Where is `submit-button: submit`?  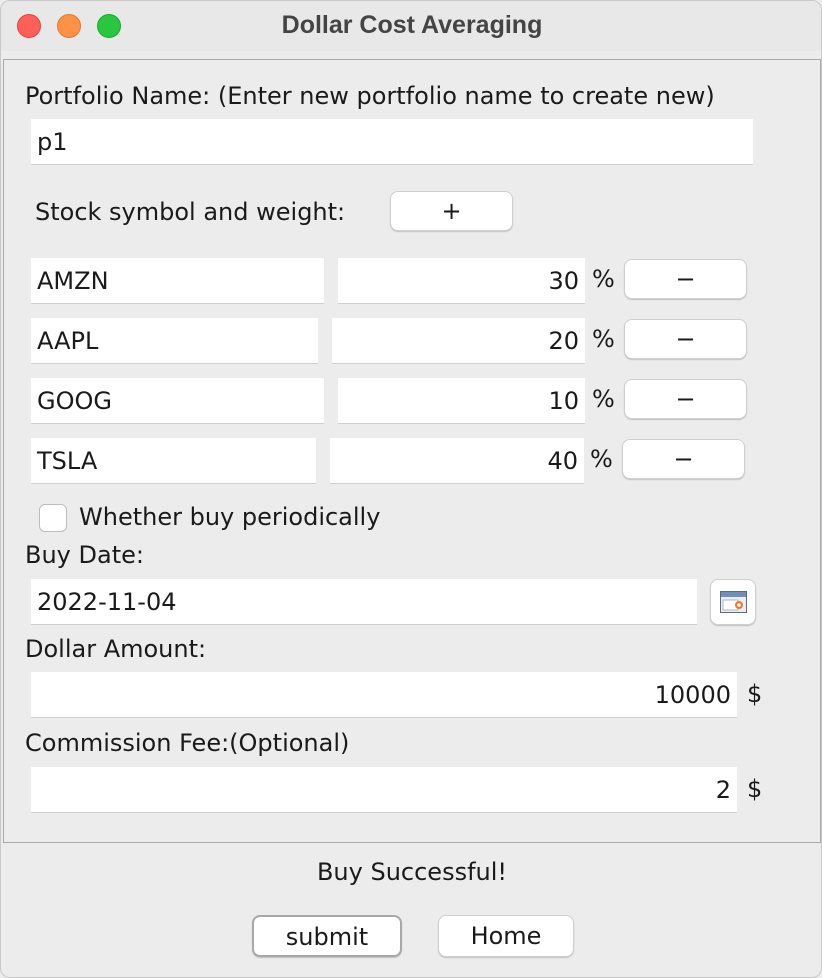 submit-button: submit is located at coordinates (327, 936).